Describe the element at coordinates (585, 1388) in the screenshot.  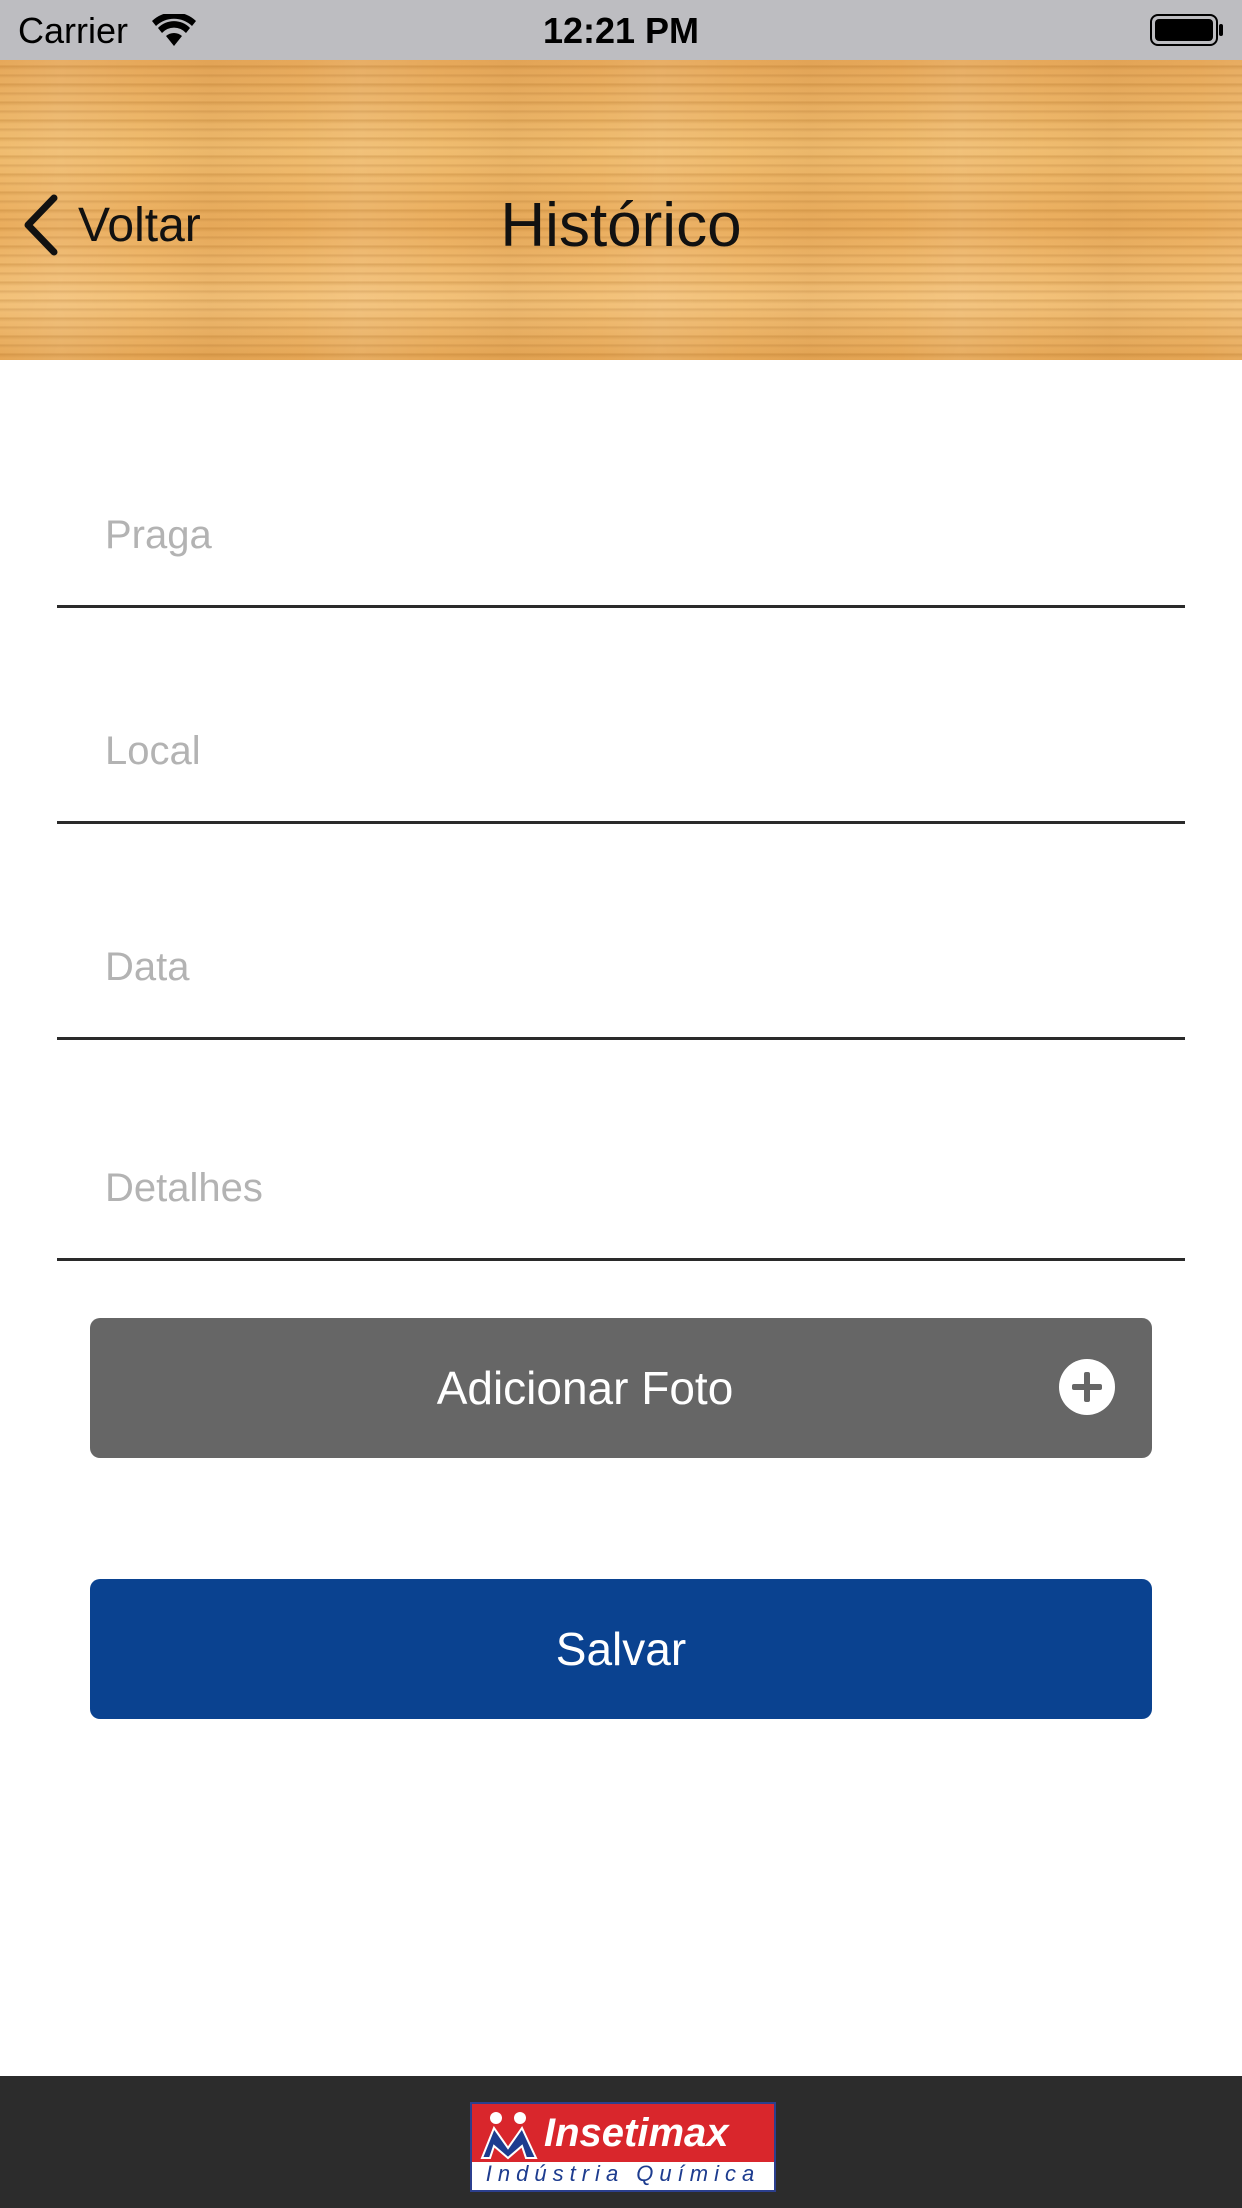
I see `add-photo-label: Adicionar Foto` at that location.